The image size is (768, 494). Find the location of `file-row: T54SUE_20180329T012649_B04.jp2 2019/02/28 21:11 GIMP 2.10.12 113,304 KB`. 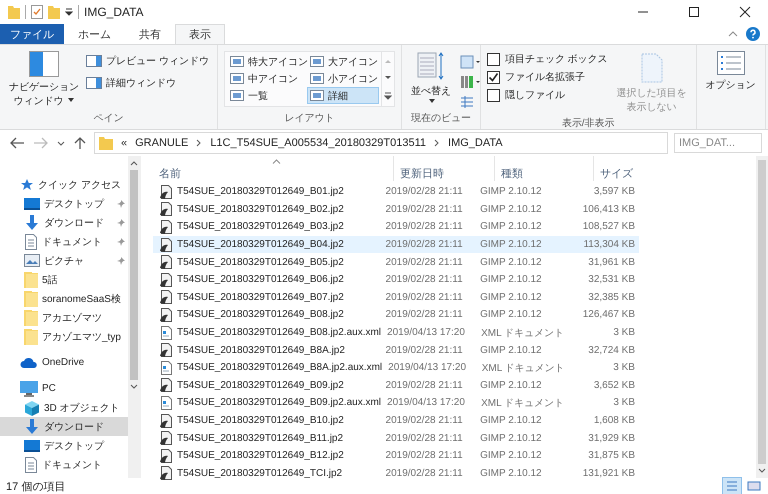

file-row: T54SUE_20180329T012649_B04.jp2 2019/02/28 21:11 GIMP 2.10.12 113,304 KB is located at coordinates (396, 245).